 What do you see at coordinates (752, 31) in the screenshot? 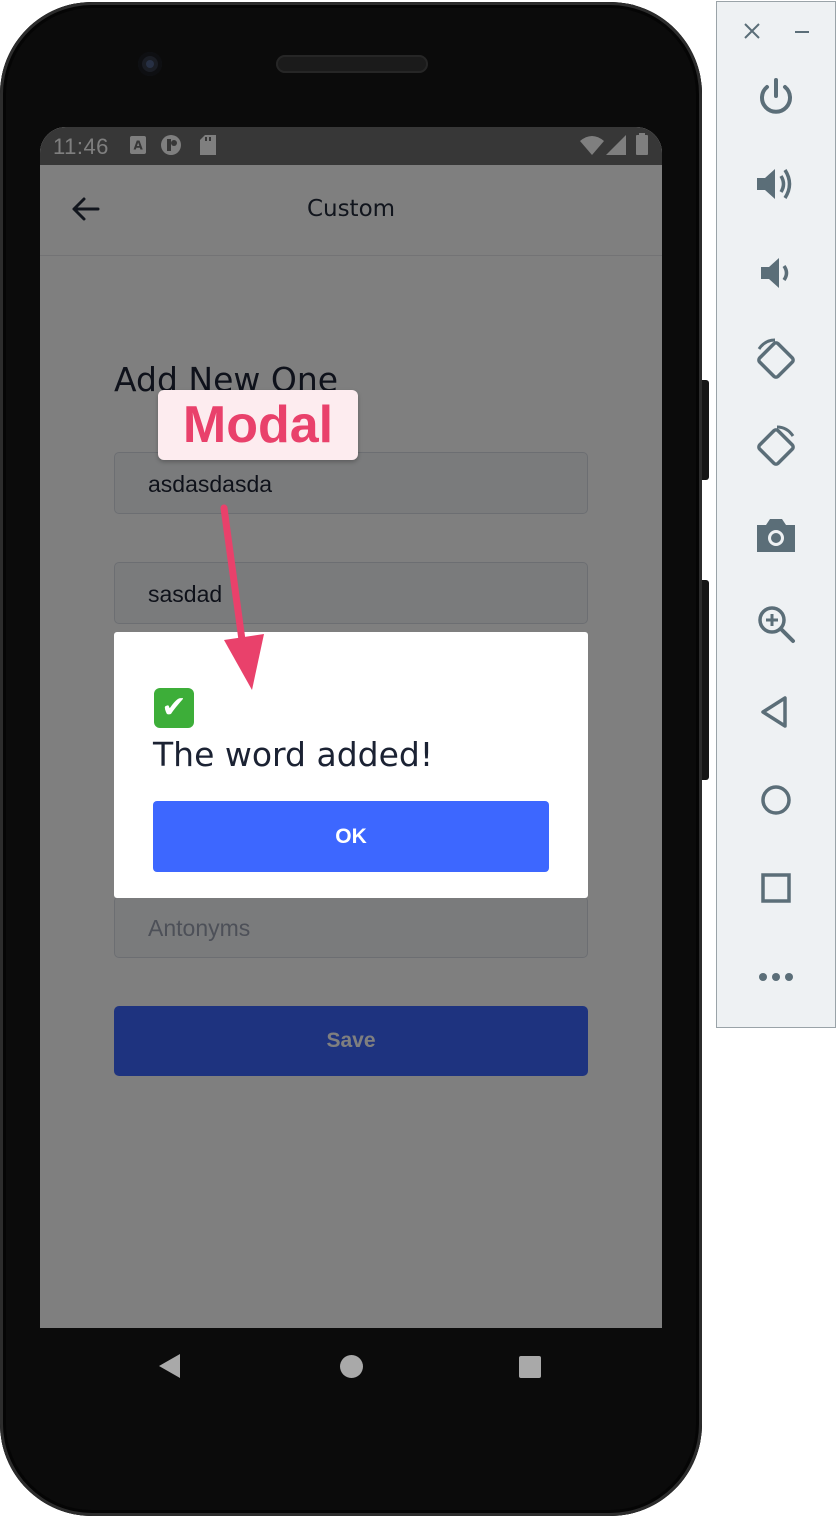
I see `close-icon` at bounding box center [752, 31].